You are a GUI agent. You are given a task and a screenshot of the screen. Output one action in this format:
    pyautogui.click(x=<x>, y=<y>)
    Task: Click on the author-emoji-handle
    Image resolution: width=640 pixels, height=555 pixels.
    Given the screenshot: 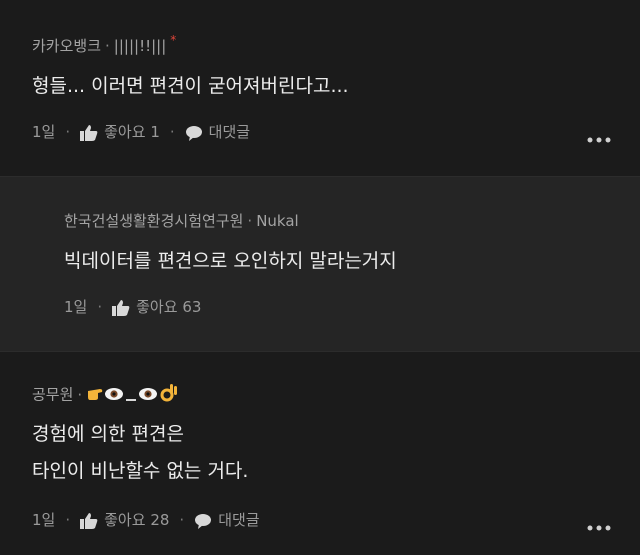 What is the action you would take?
    pyautogui.click(x=132, y=395)
    